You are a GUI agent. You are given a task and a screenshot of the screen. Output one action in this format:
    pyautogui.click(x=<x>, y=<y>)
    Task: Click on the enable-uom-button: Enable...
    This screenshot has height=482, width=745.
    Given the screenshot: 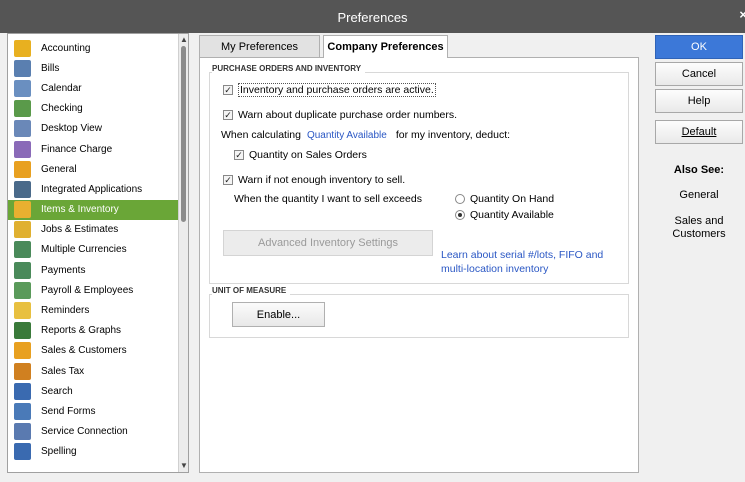 What is the action you would take?
    pyautogui.click(x=278, y=314)
    